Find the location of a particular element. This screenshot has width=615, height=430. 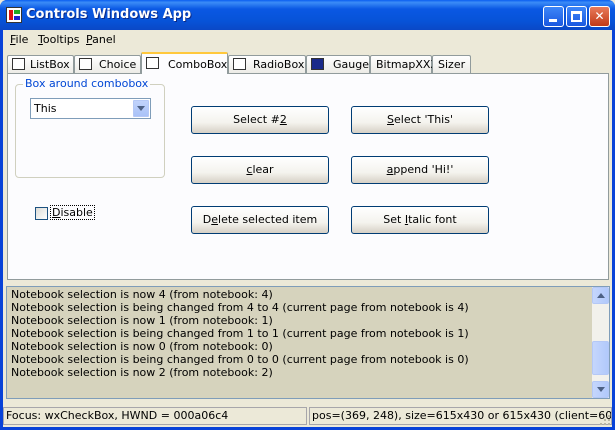

tab-choice: Choice is located at coordinates (107, 64).